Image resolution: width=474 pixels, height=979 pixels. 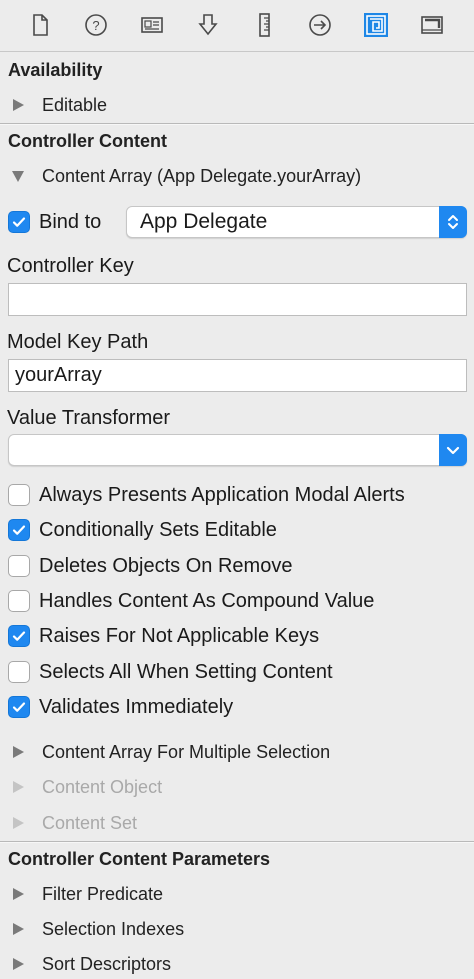 I want to click on connections-inspector-icon, so click(x=320, y=25).